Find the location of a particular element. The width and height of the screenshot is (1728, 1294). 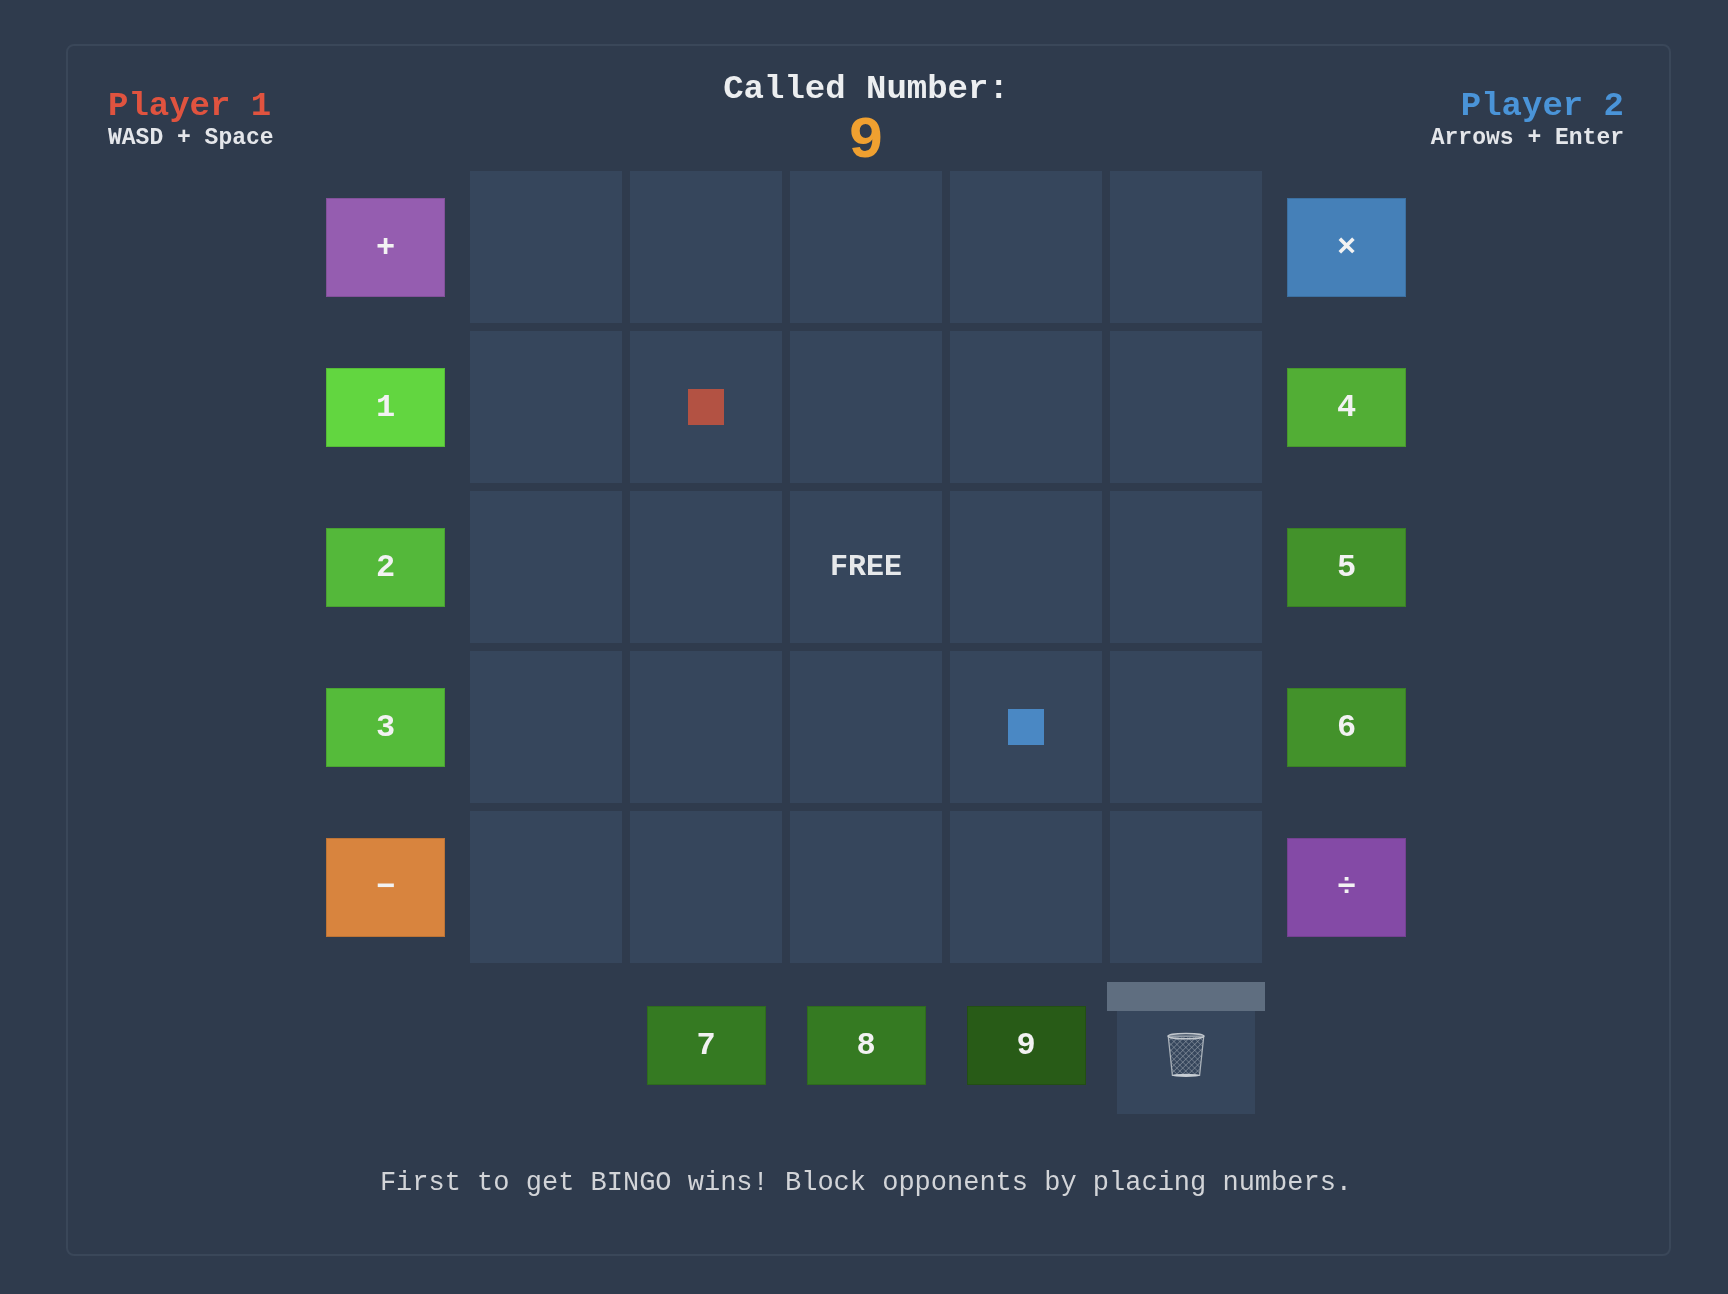

number-tile: 4 is located at coordinates (1346, 407).